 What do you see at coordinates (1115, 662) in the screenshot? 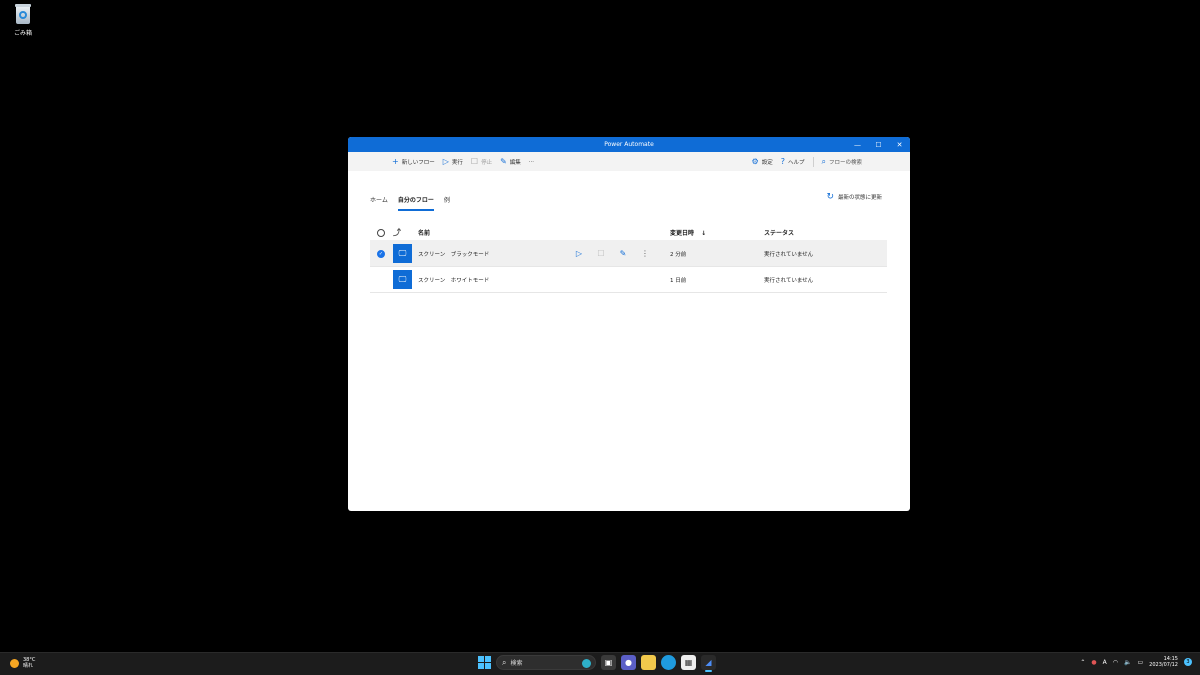
I see `wifi-icon: ◠` at bounding box center [1115, 662].